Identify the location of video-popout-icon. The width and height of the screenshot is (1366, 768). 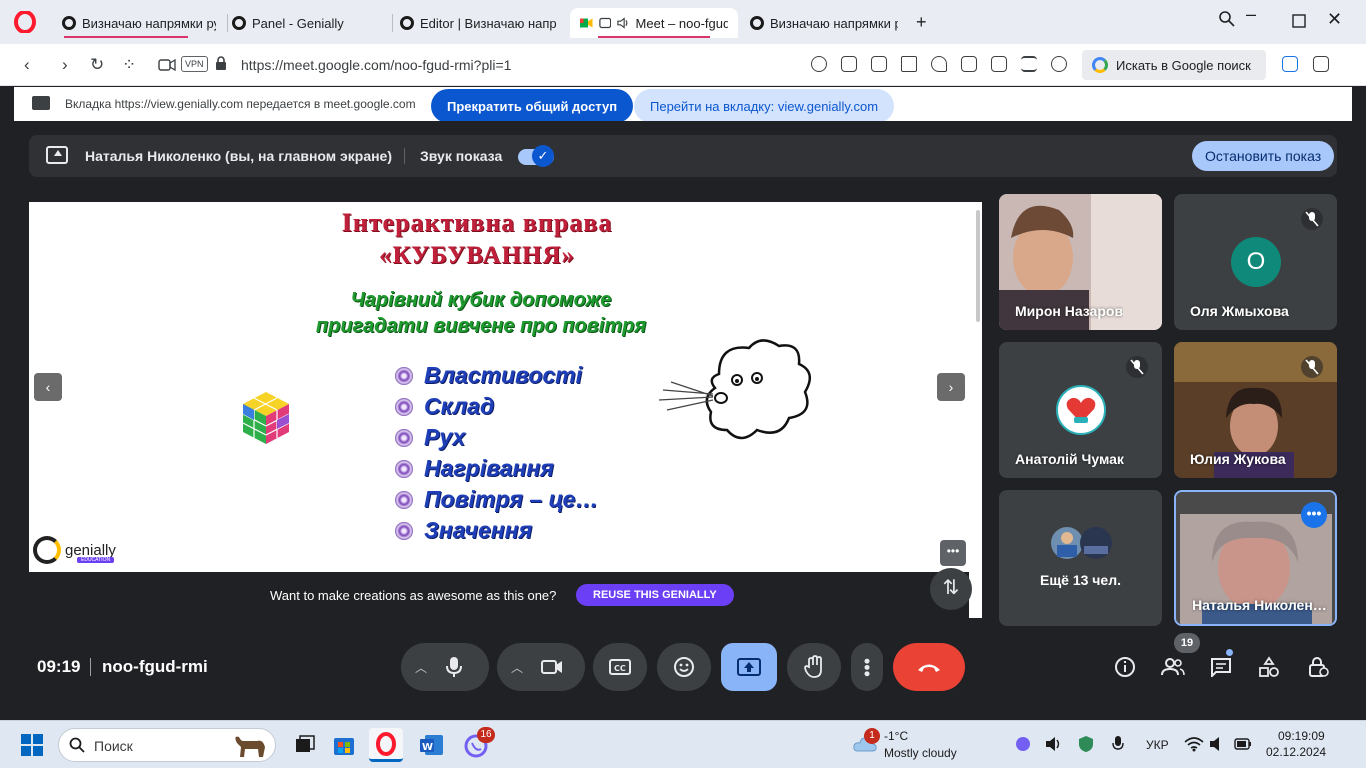
(167, 65).